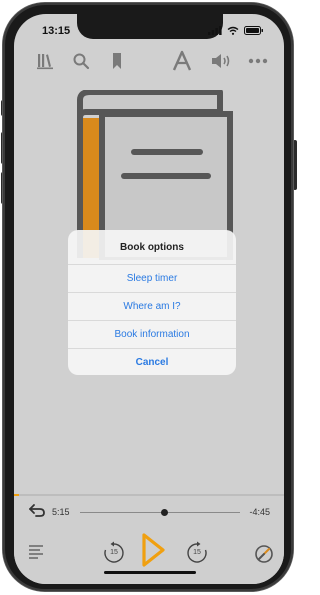 This screenshot has height=595, width=320. Describe the element at coordinates (295, 165) in the screenshot. I see `power-button` at that location.